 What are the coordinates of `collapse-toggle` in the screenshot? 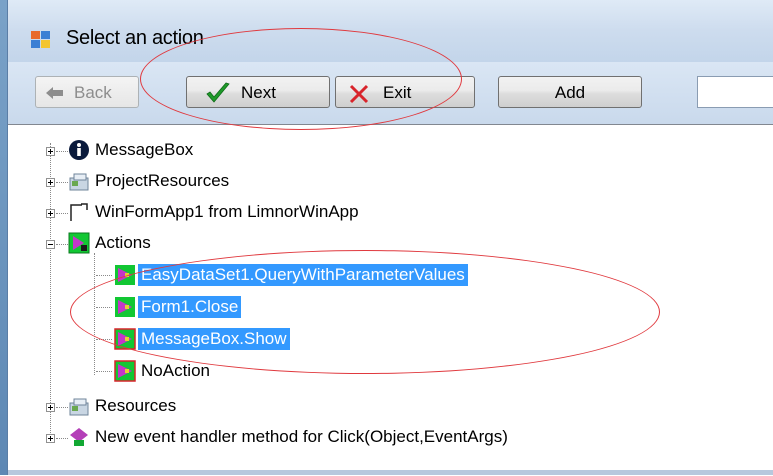 It's located at (50, 244).